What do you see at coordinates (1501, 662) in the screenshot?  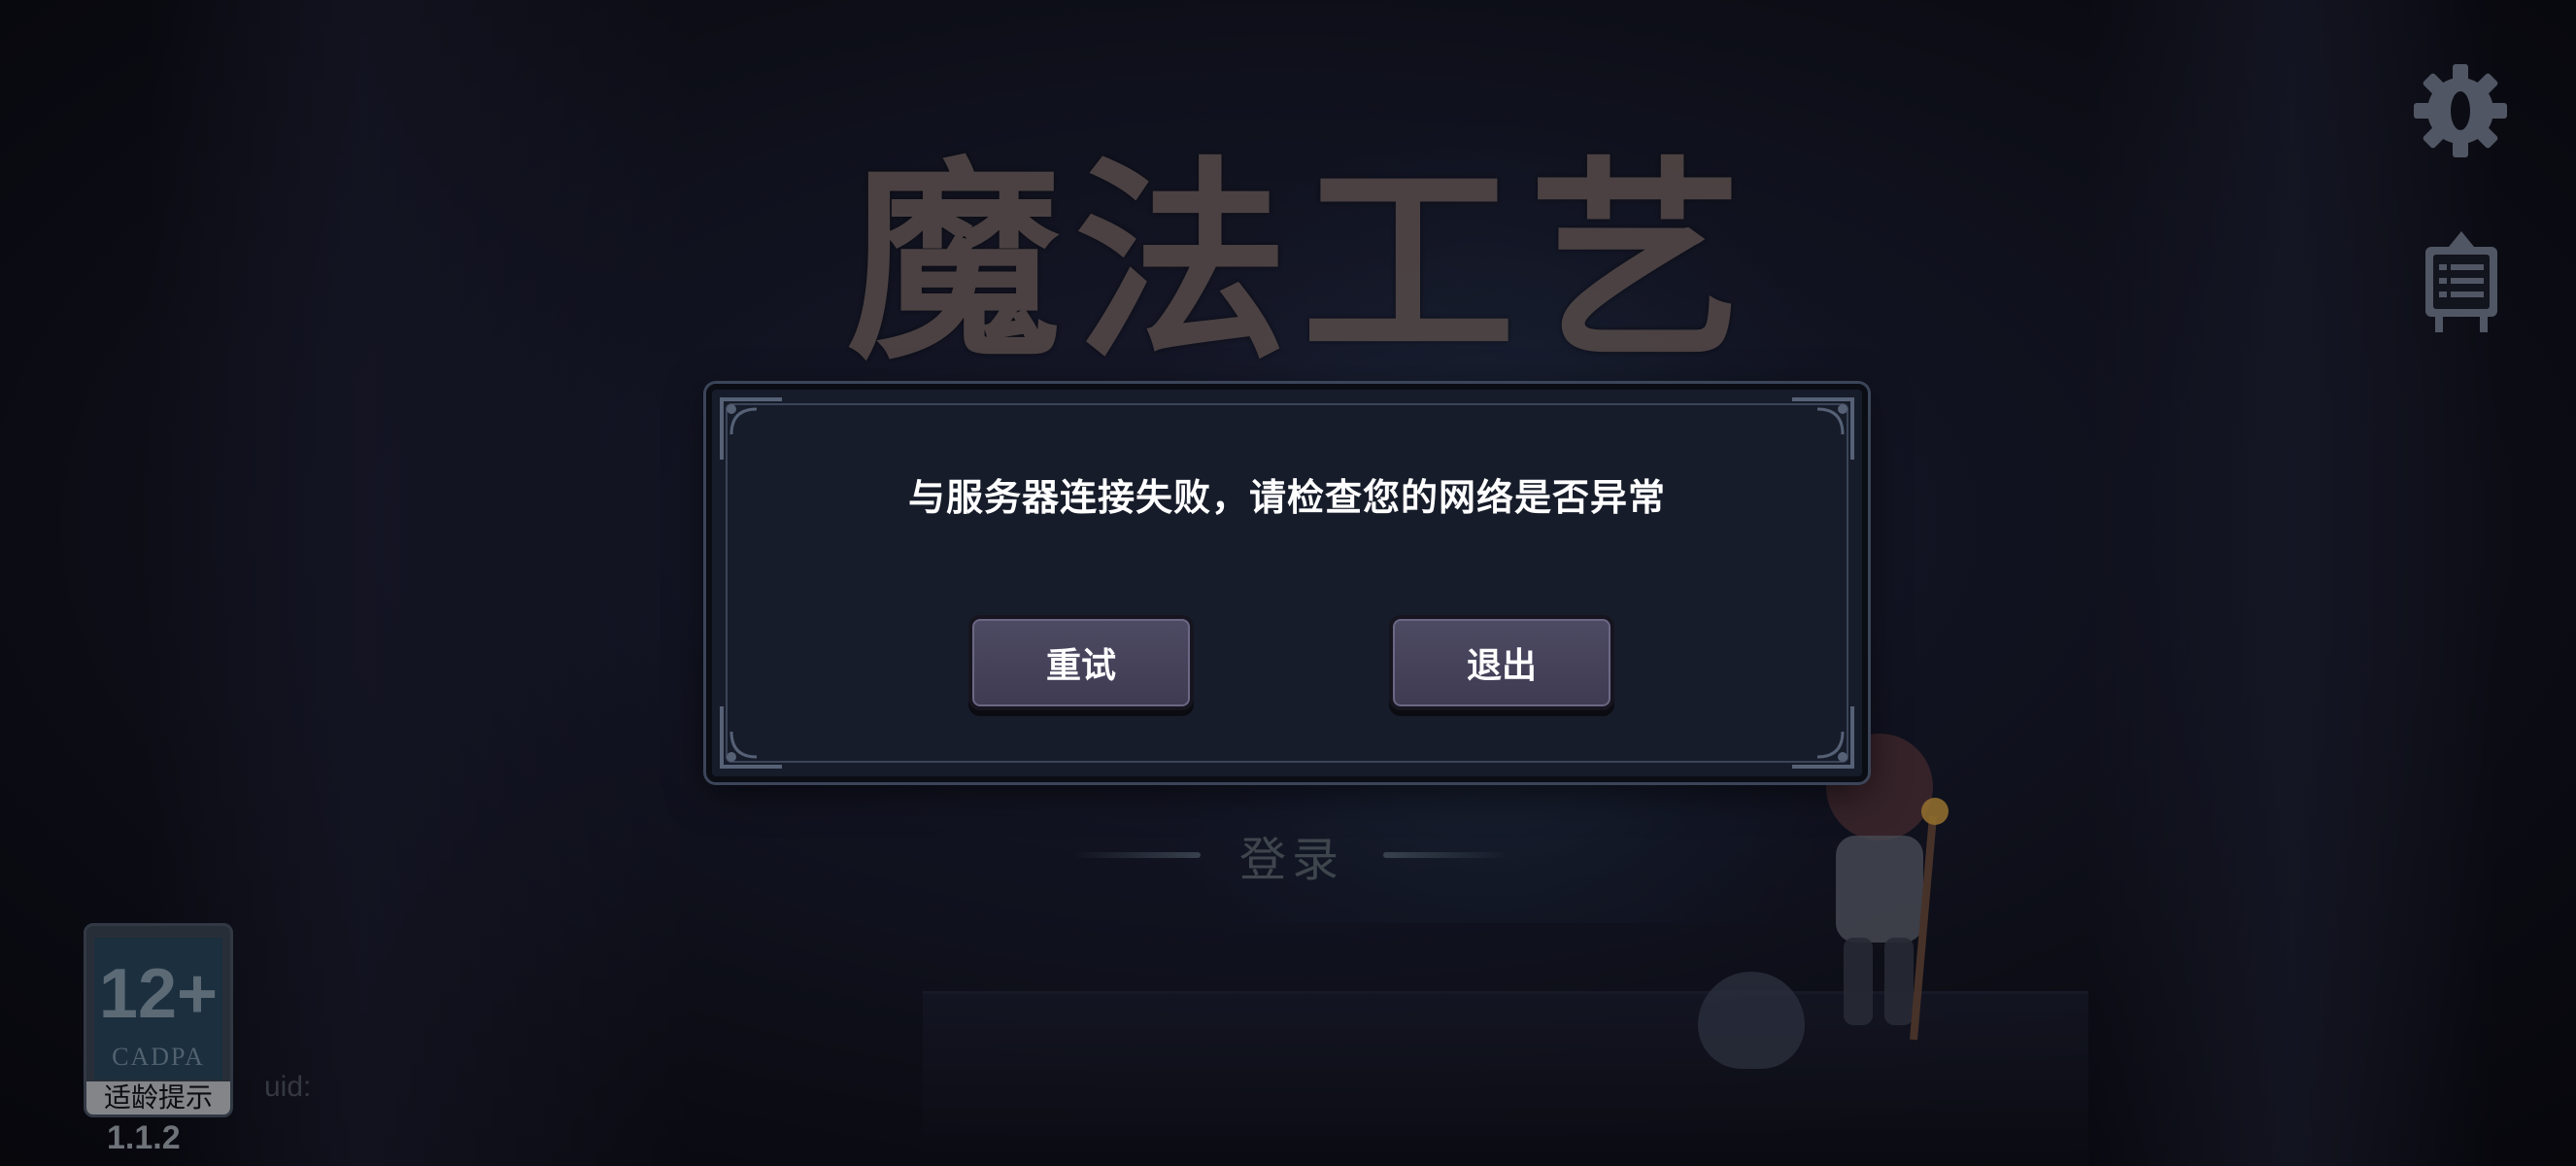 I see `exit-button: 退出` at bounding box center [1501, 662].